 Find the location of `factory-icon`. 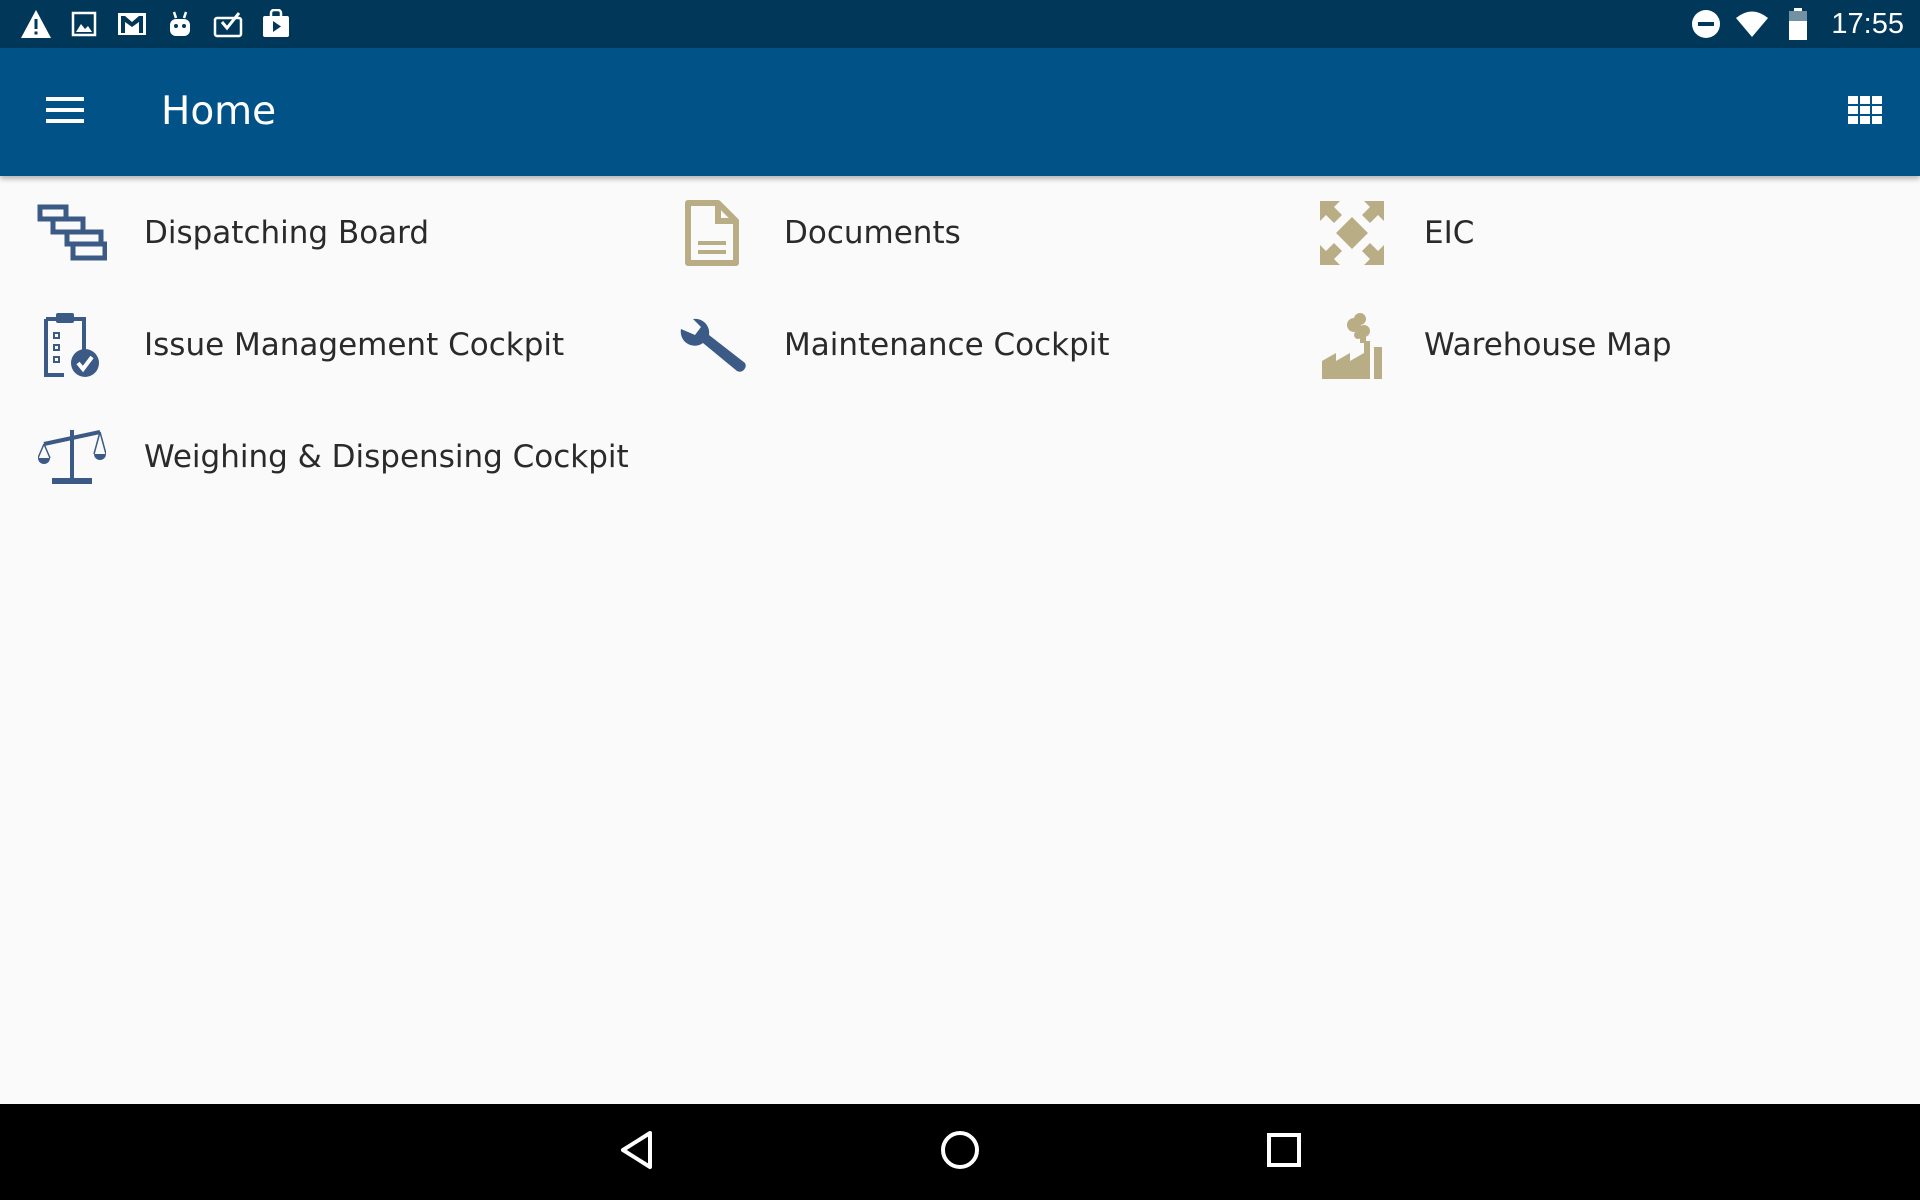

factory-icon is located at coordinates (1352, 345).